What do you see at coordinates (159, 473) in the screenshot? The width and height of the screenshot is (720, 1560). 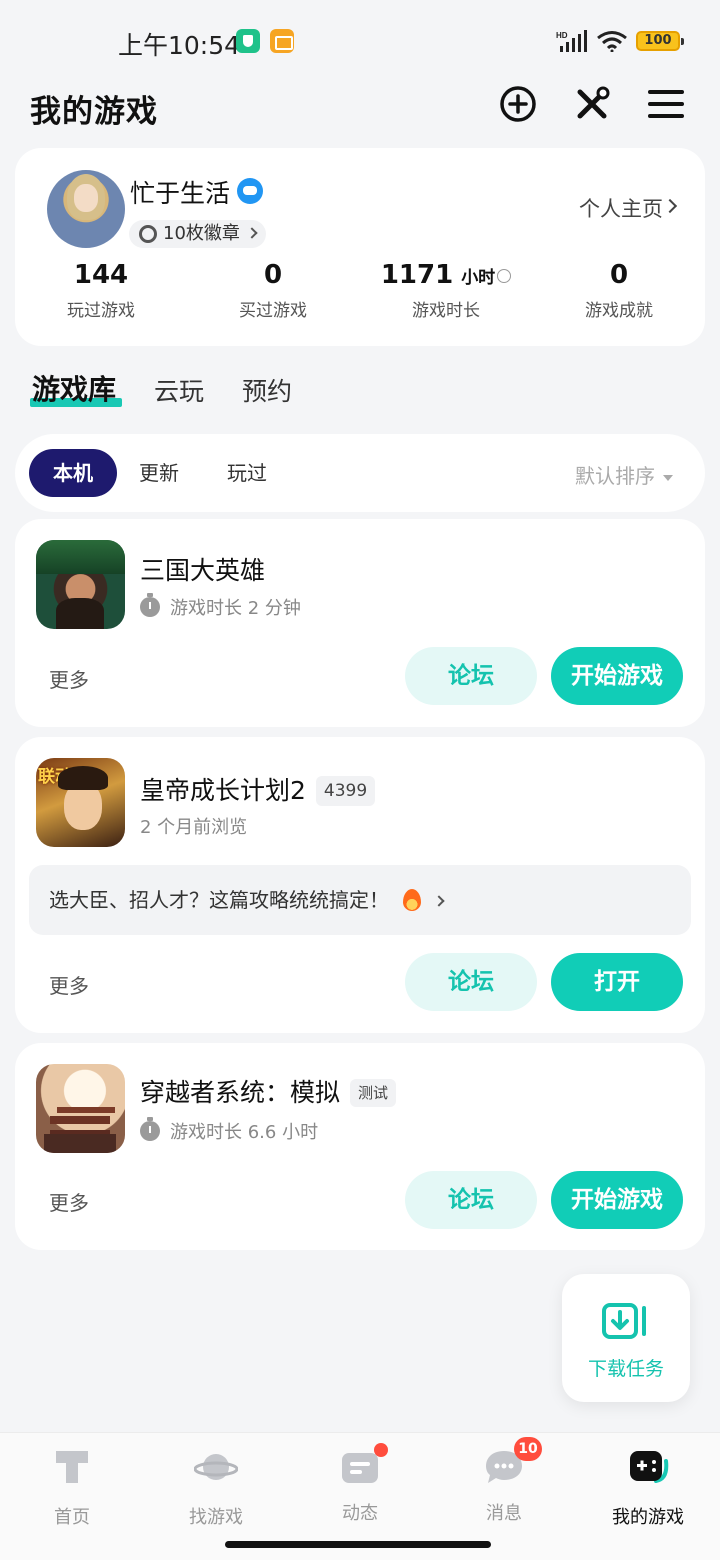 I see `filter-update: 更新` at bounding box center [159, 473].